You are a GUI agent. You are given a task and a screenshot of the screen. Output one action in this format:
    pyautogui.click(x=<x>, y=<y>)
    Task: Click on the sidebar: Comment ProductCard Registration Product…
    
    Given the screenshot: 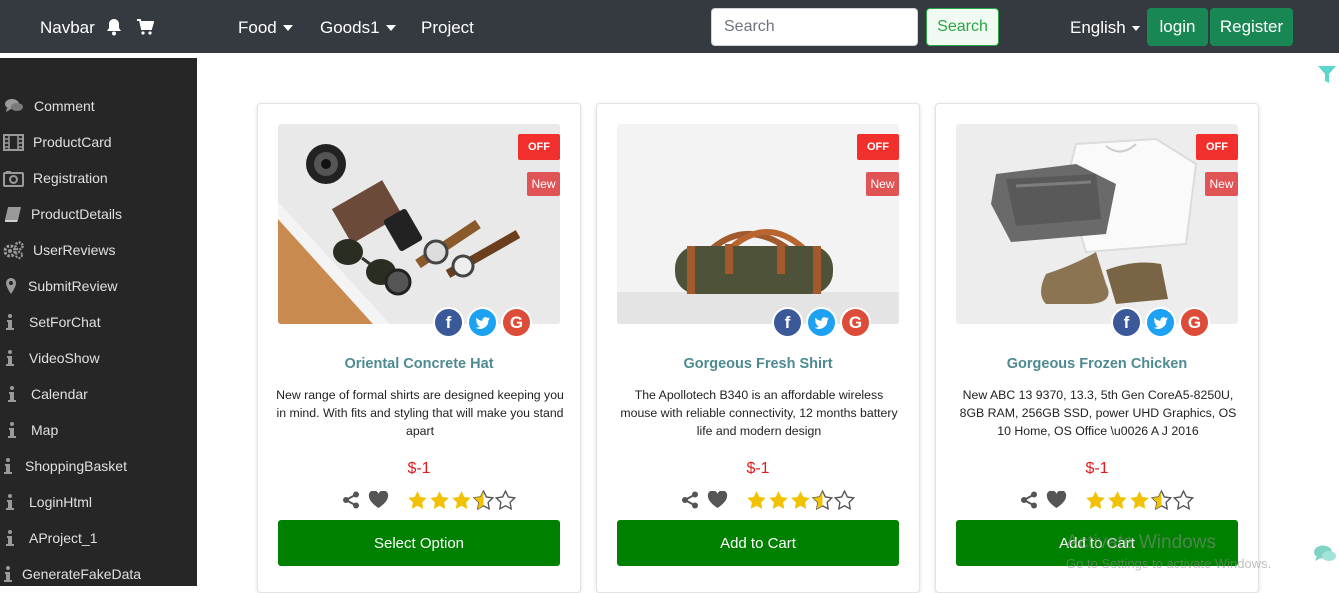 What is the action you would take?
    pyautogui.click(x=98, y=322)
    